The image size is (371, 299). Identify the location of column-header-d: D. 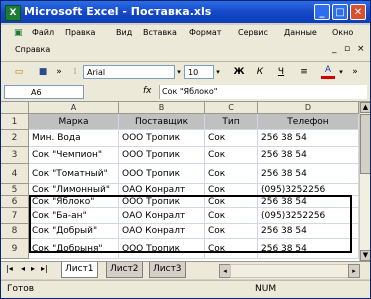
(308, 108).